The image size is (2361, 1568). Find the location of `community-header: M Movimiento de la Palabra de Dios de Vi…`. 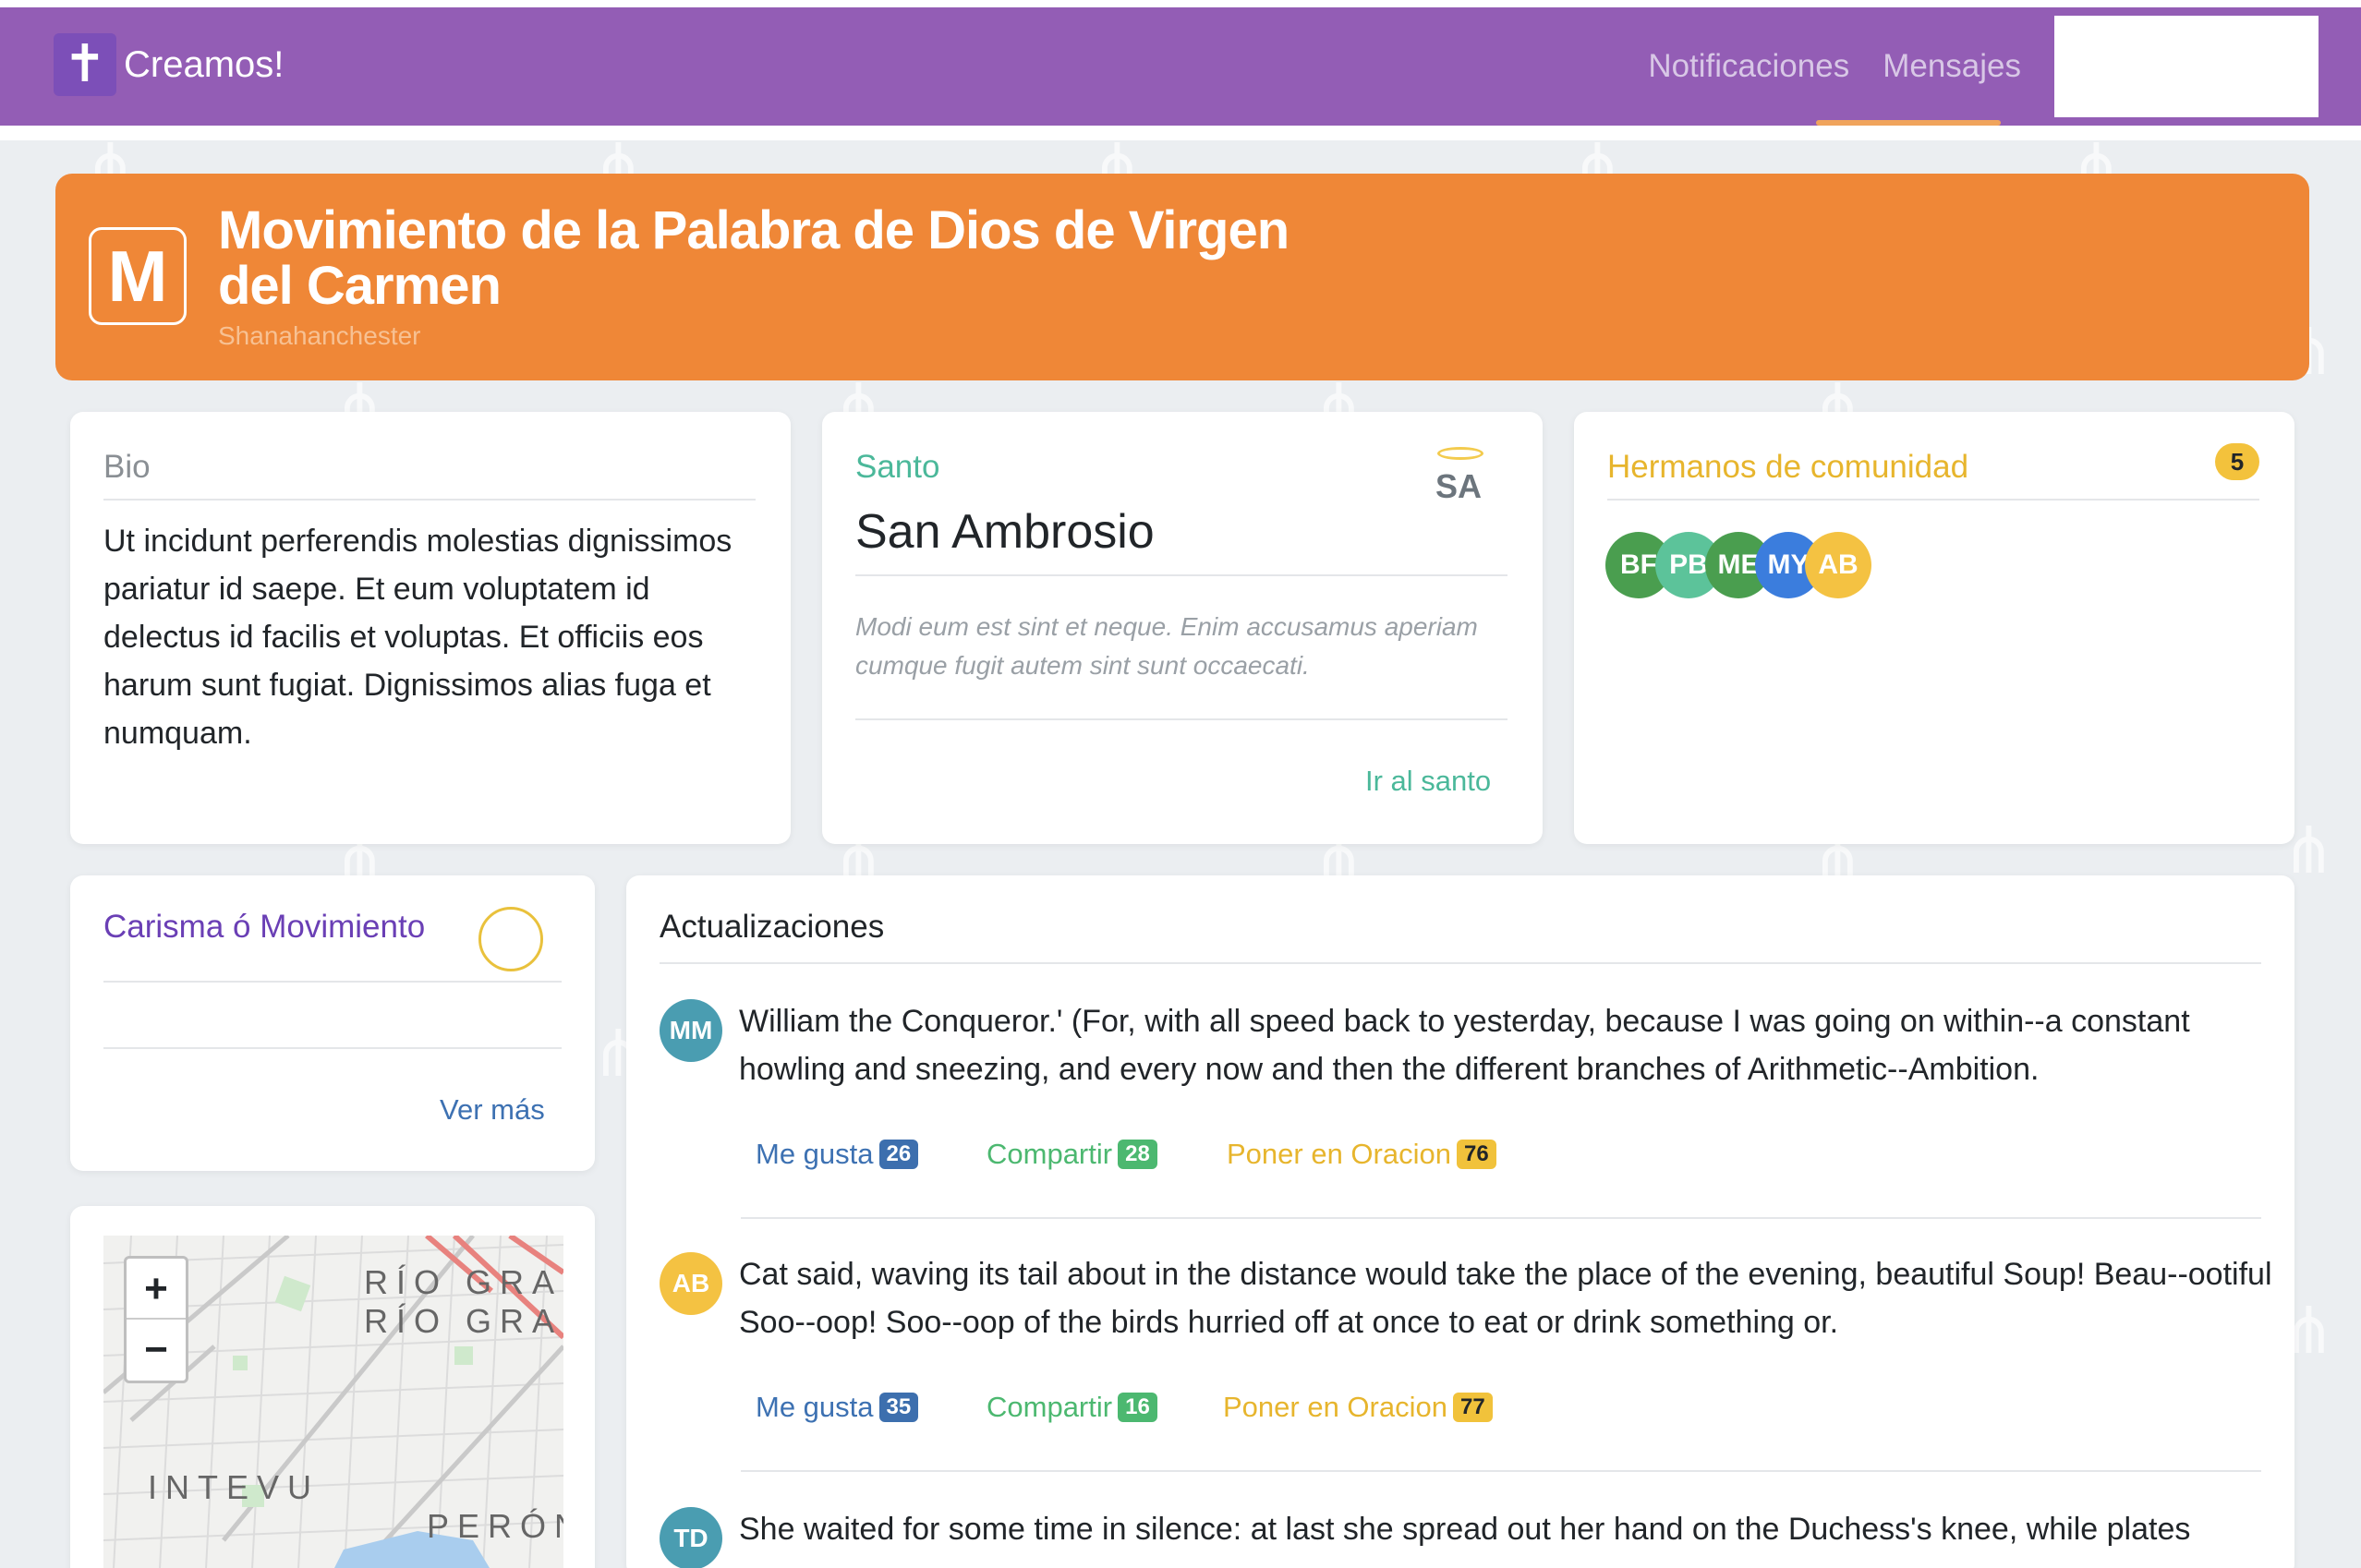

community-header: M Movimiento de la Palabra de Dios de Vi… is located at coordinates (1182, 277).